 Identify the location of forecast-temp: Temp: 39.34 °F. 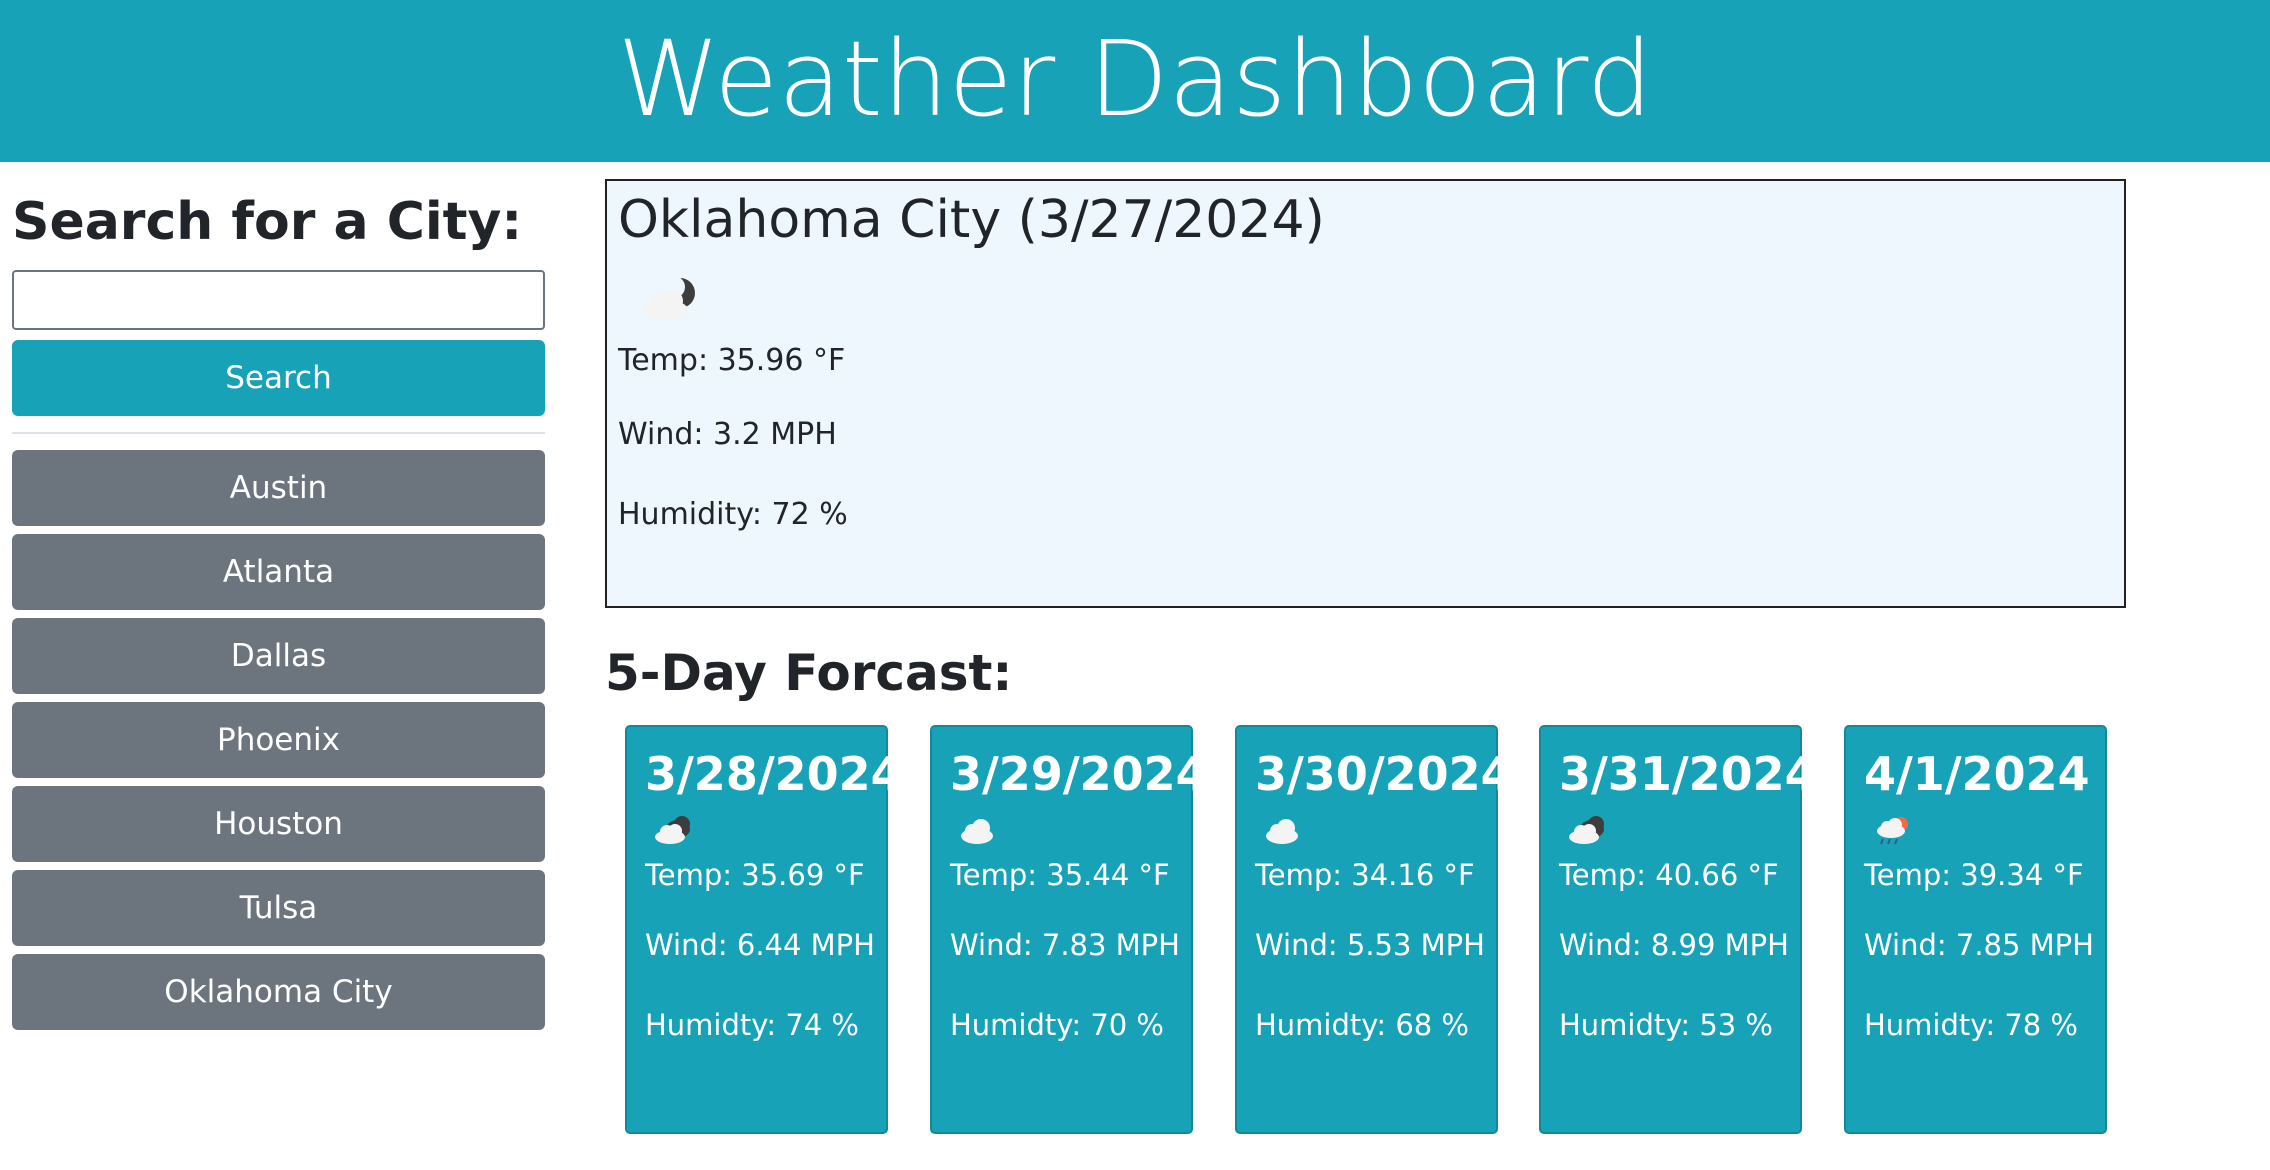
(1974, 875).